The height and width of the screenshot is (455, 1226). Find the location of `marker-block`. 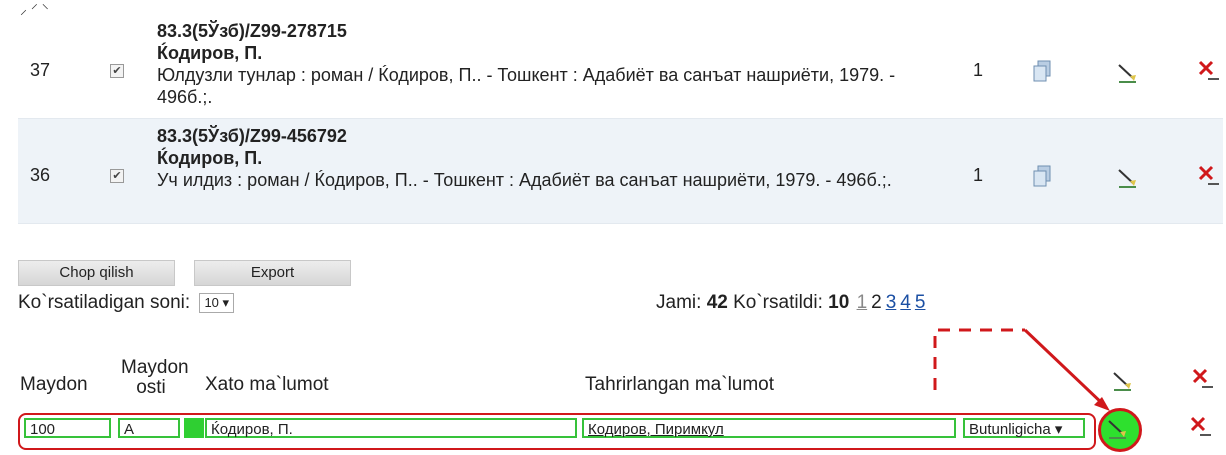

marker-block is located at coordinates (194, 428).